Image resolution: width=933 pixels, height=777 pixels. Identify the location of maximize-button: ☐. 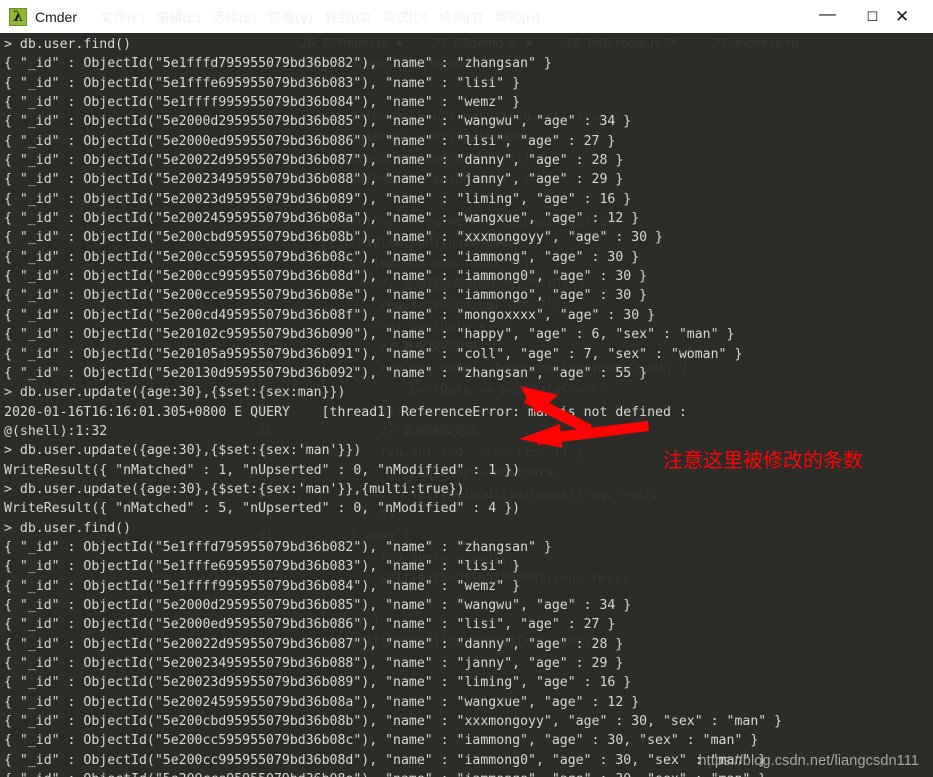
(872, 16).